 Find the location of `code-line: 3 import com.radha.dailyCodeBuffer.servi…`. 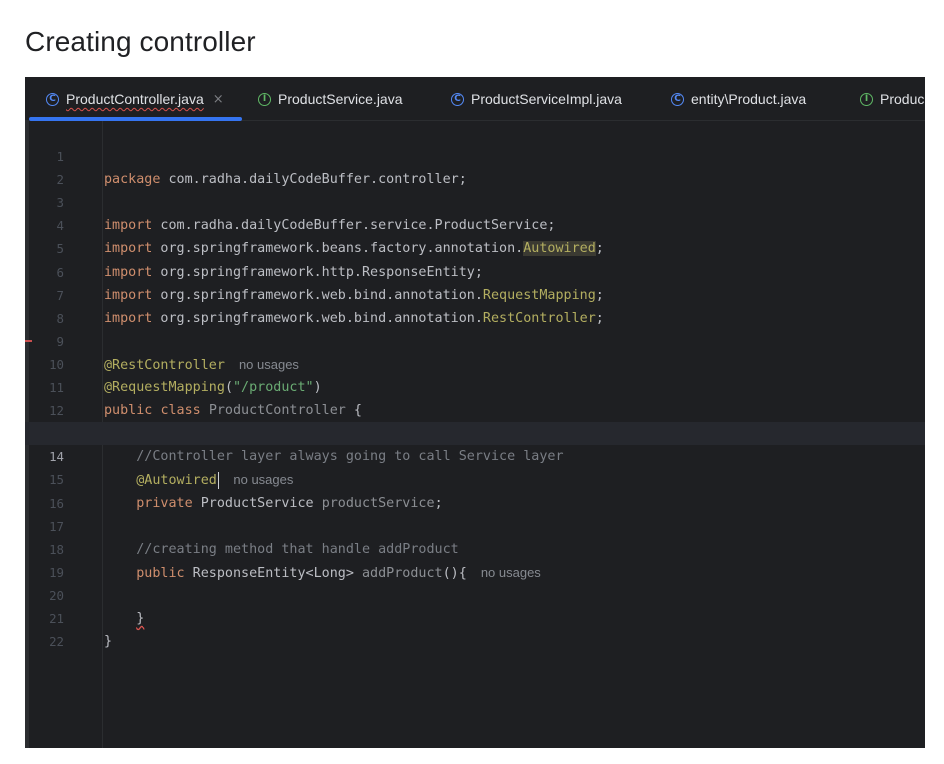

code-line: 3 import com.radha.dailyCodeBuffer.servi… is located at coordinates (475, 200).